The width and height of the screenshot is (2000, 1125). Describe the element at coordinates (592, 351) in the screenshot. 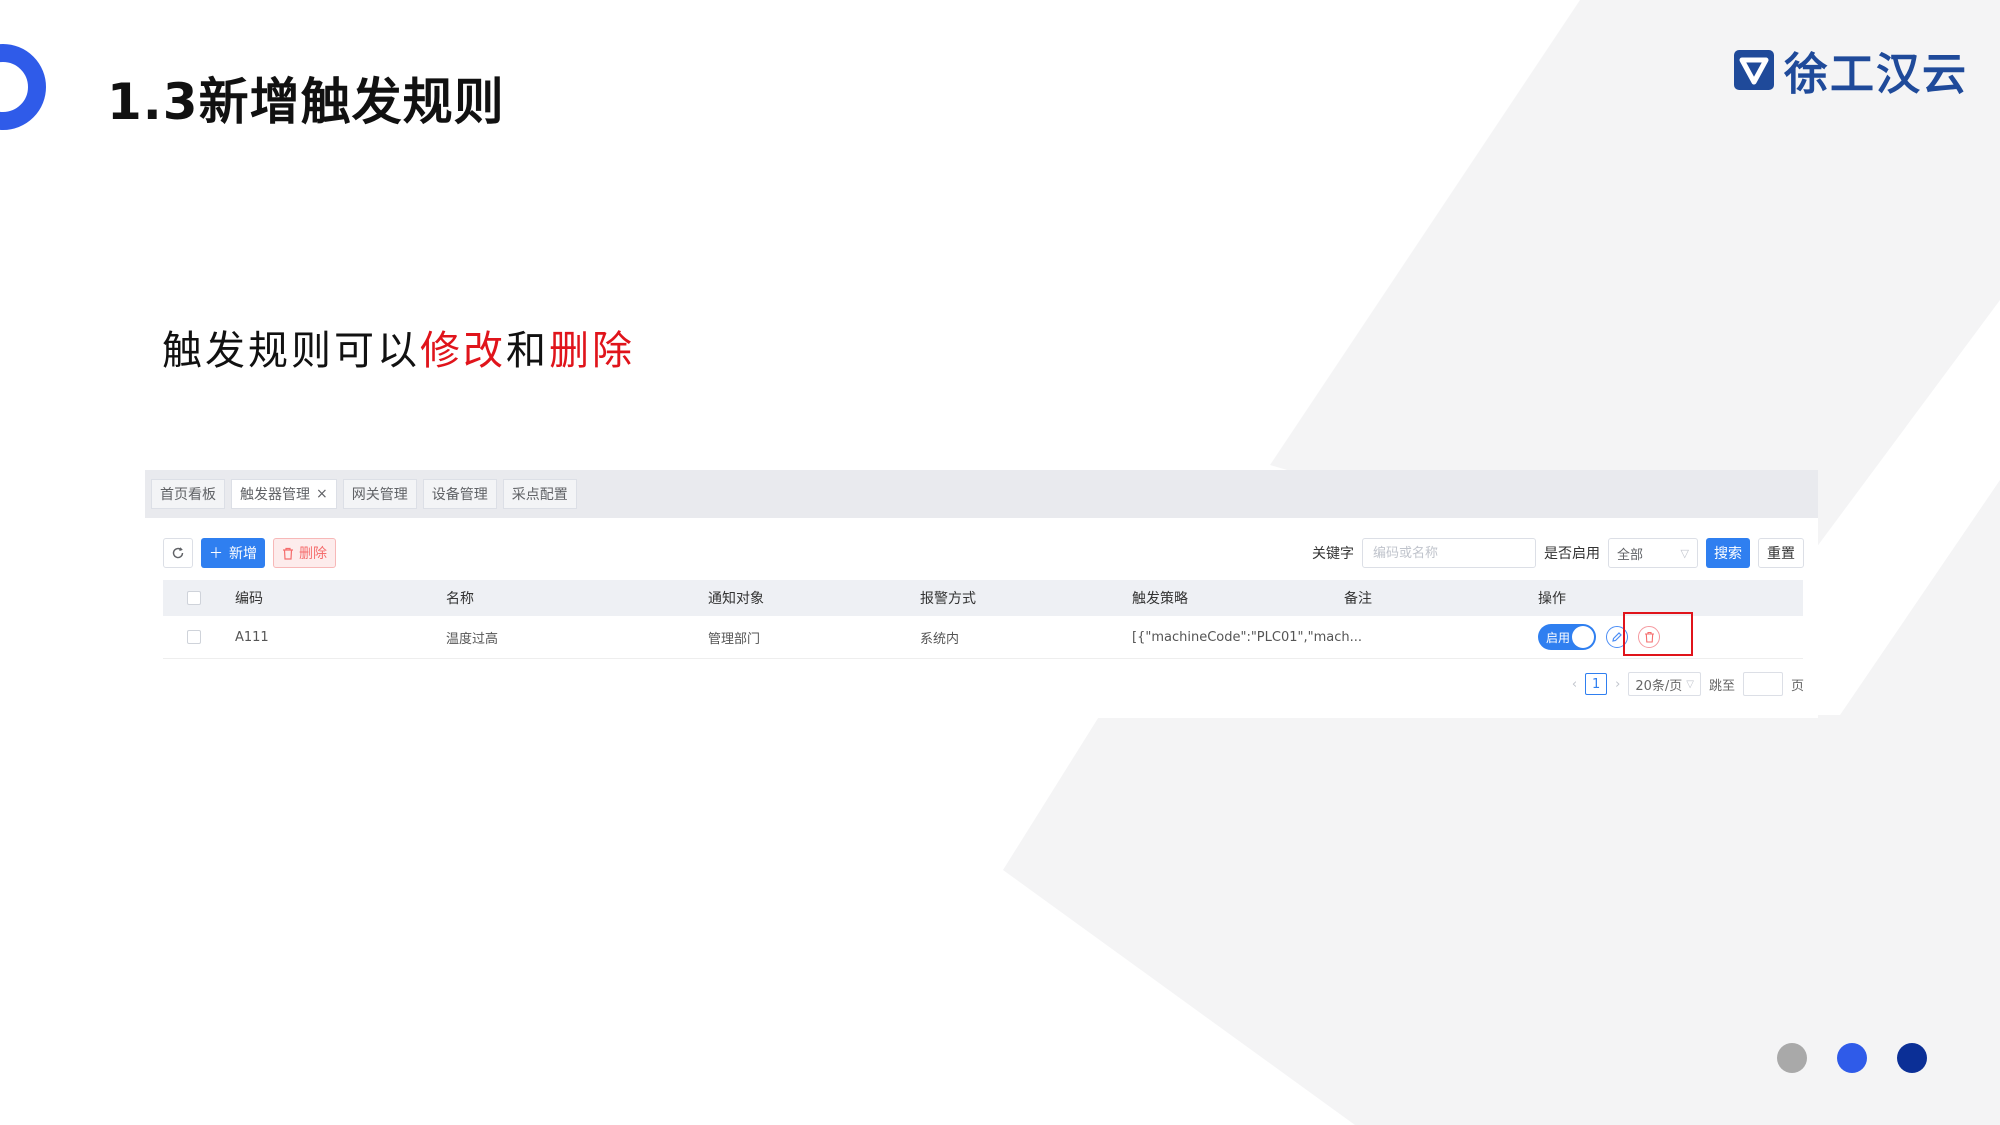

I see `subtitle-keyword-delete: 删除` at that location.